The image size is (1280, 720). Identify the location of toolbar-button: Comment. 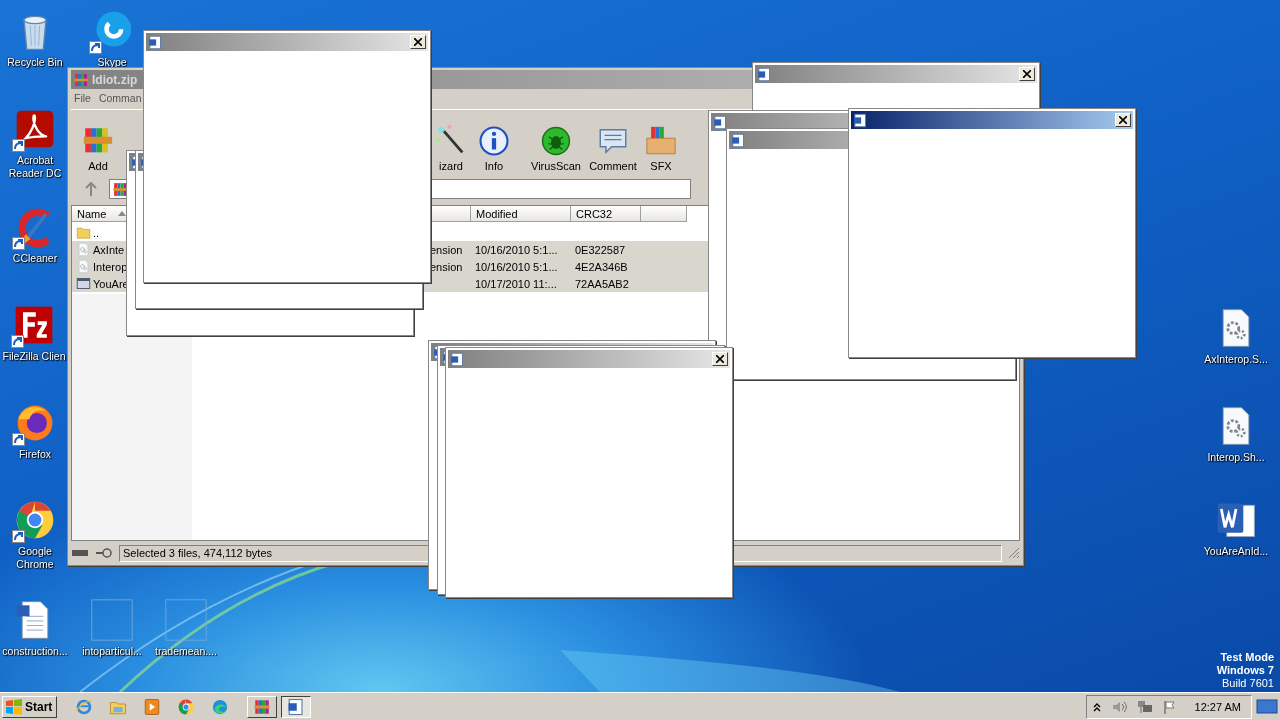
(613, 144).